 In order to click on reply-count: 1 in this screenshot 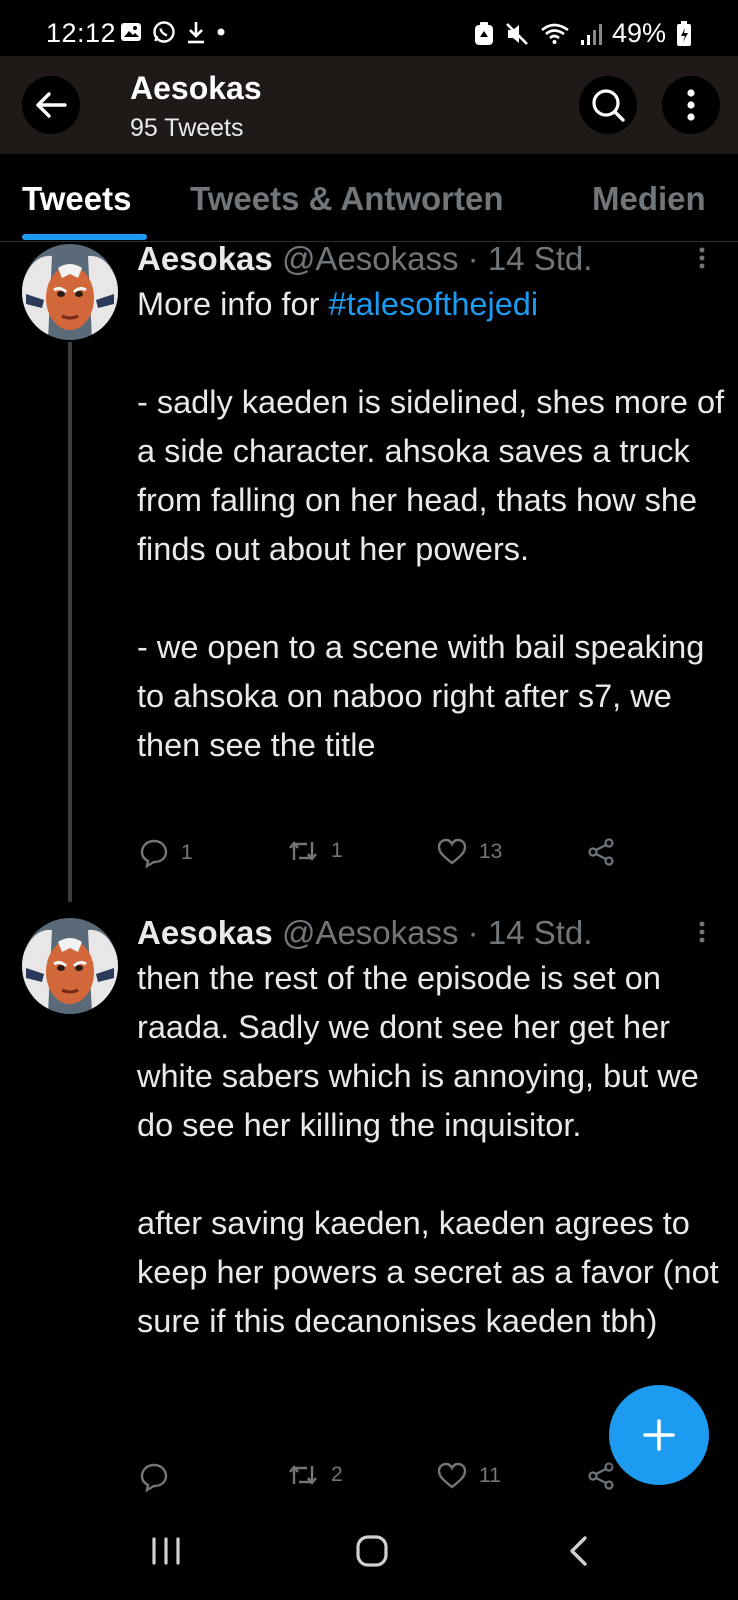, I will do `click(187, 852)`.